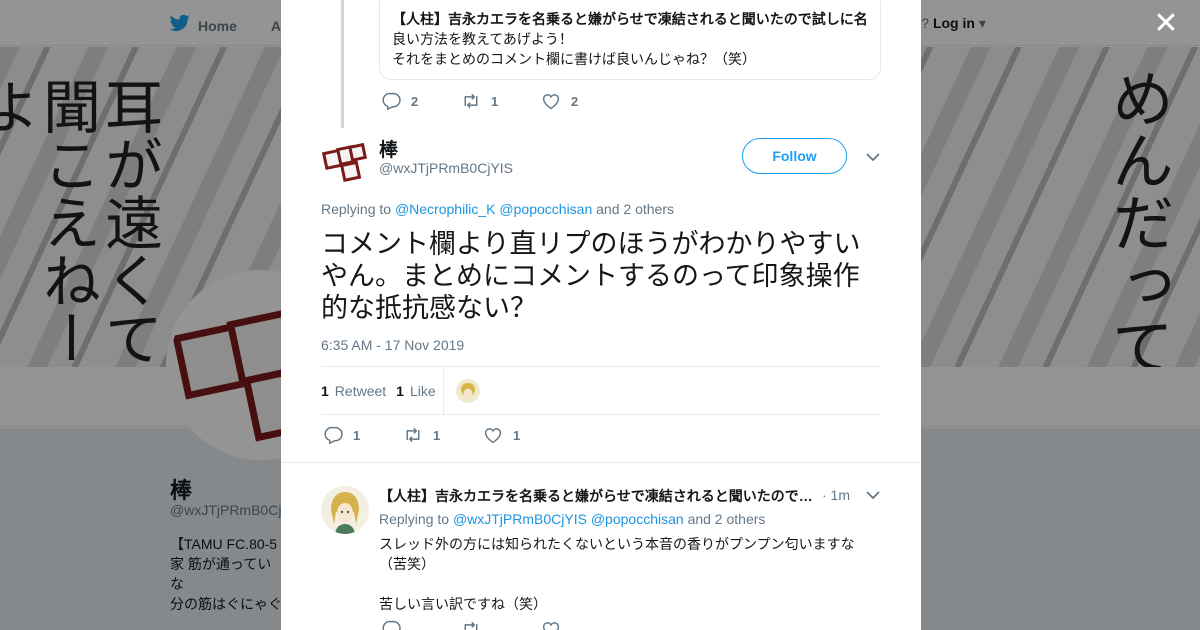 Image resolution: width=1200 pixels, height=630 pixels. I want to click on like-stat-count: 1, so click(400, 390).